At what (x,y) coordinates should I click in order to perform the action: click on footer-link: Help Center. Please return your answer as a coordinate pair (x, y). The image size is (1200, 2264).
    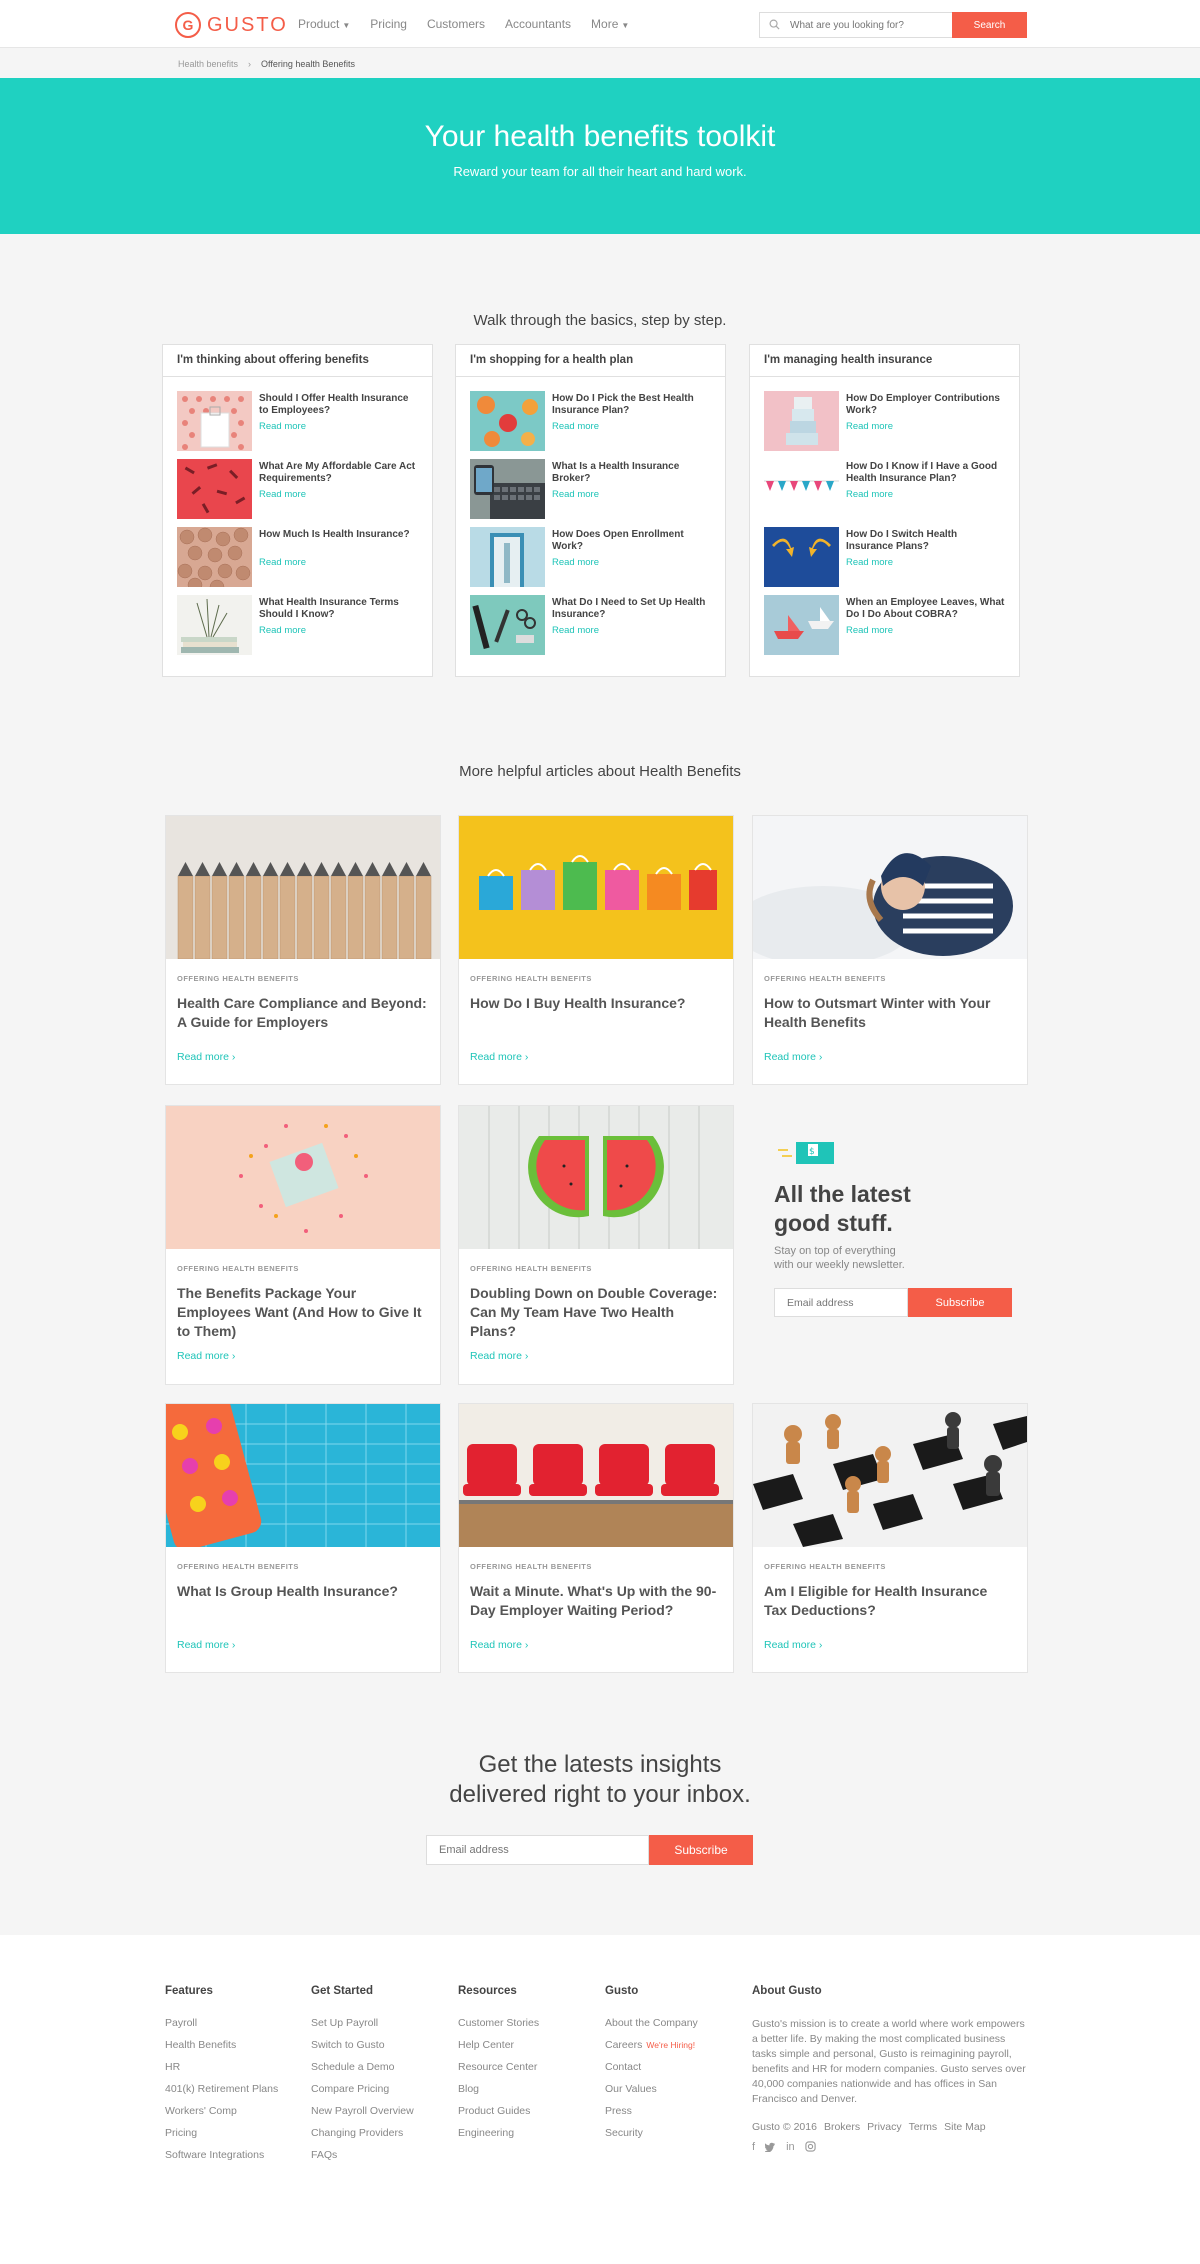
    Looking at the image, I should click on (498, 2050).